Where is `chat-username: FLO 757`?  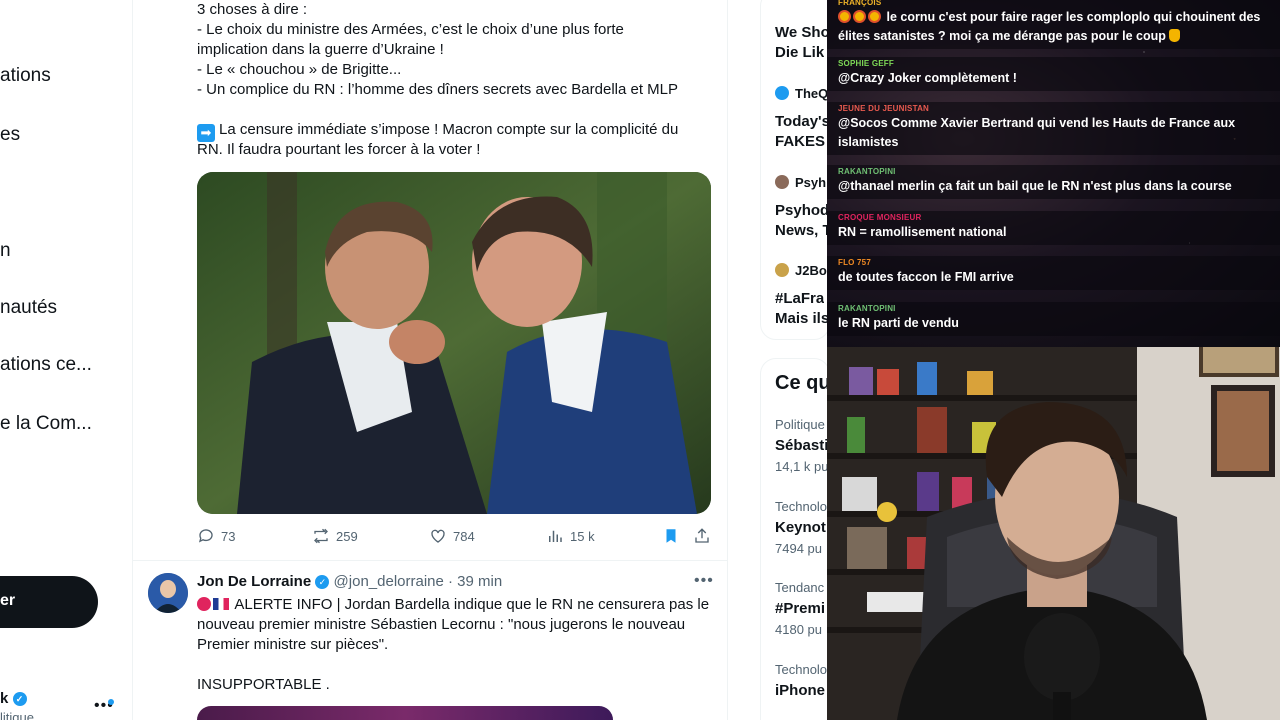 chat-username: FLO 757 is located at coordinates (854, 262).